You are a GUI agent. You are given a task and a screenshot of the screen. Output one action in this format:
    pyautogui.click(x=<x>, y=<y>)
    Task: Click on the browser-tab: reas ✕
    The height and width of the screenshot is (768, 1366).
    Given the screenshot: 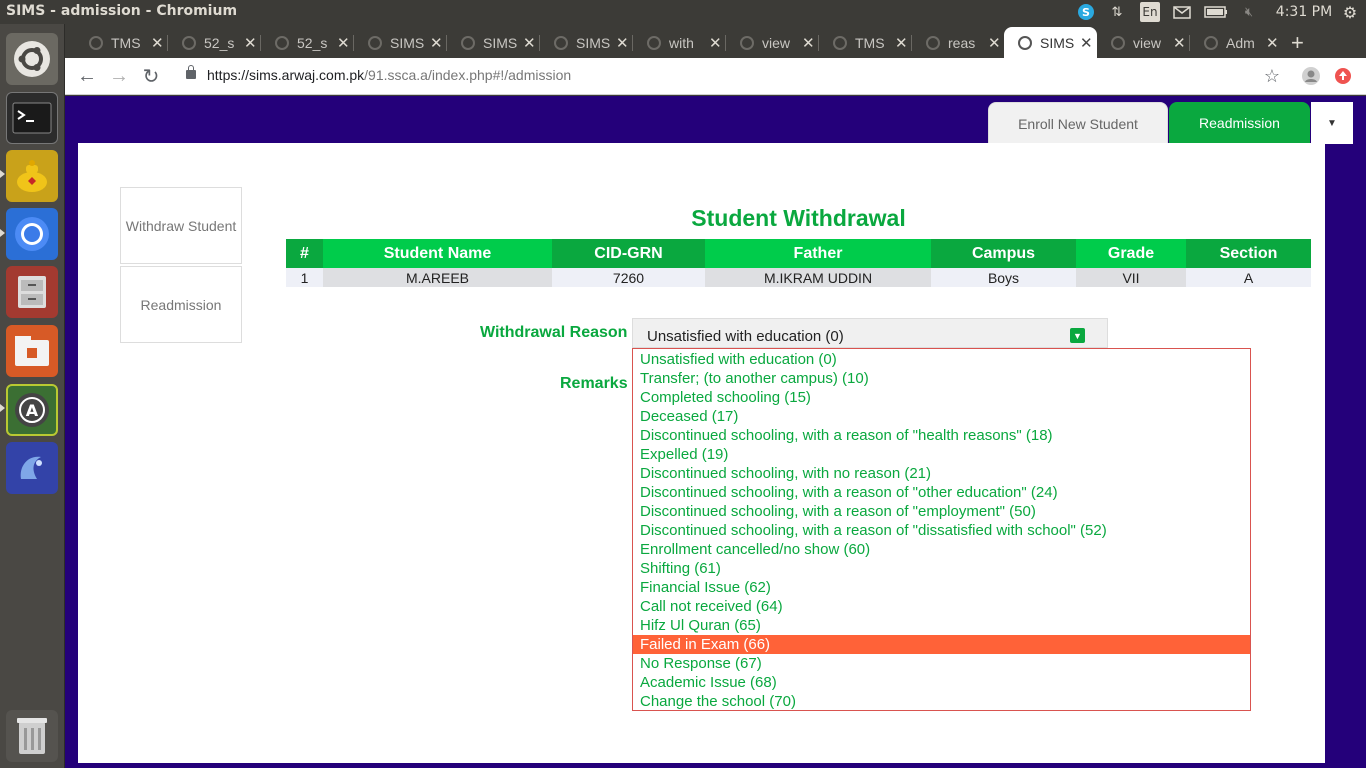 What is the action you would take?
    pyautogui.click(x=958, y=42)
    